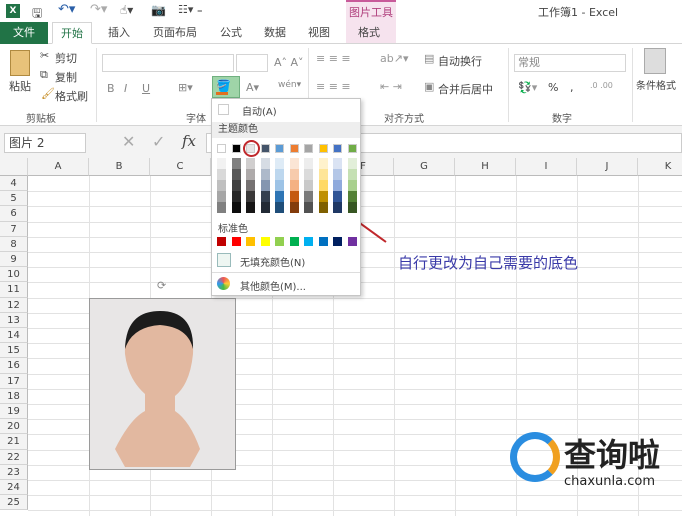 This screenshot has width=682, height=516. I want to click on standard-colors-header: 标准色, so click(233, 229).